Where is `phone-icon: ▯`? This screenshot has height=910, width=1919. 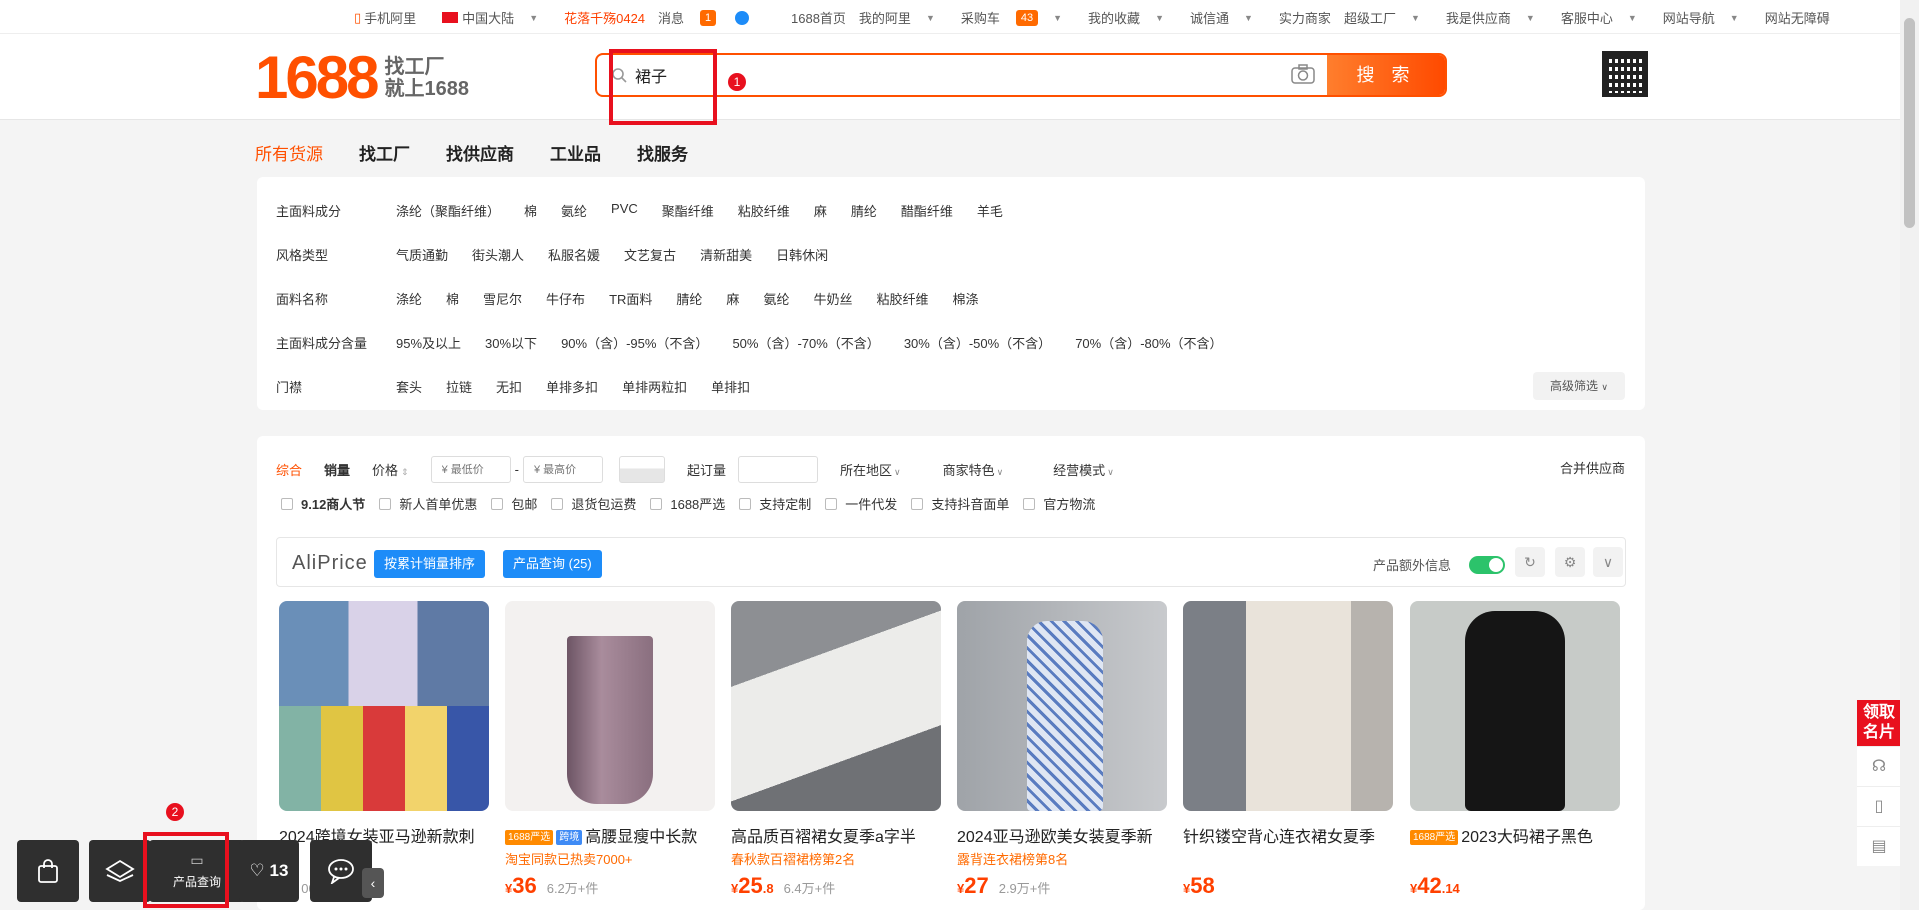
phone-icon: ▯ is located at coordinates (1879, 806).